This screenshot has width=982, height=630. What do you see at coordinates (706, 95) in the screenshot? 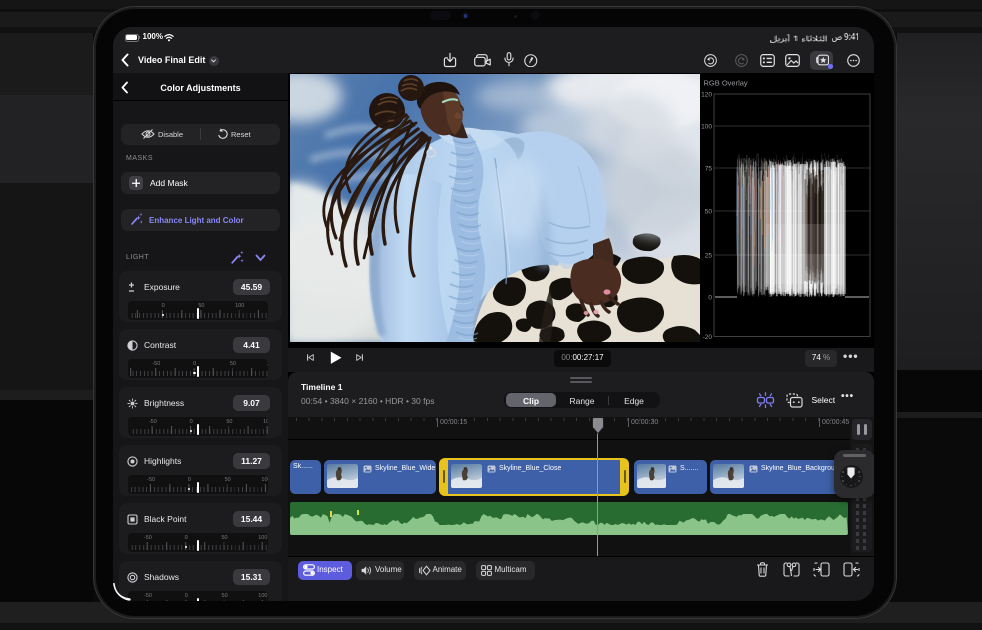
I see `svg-text: 120` at bounding box center [706, 95].